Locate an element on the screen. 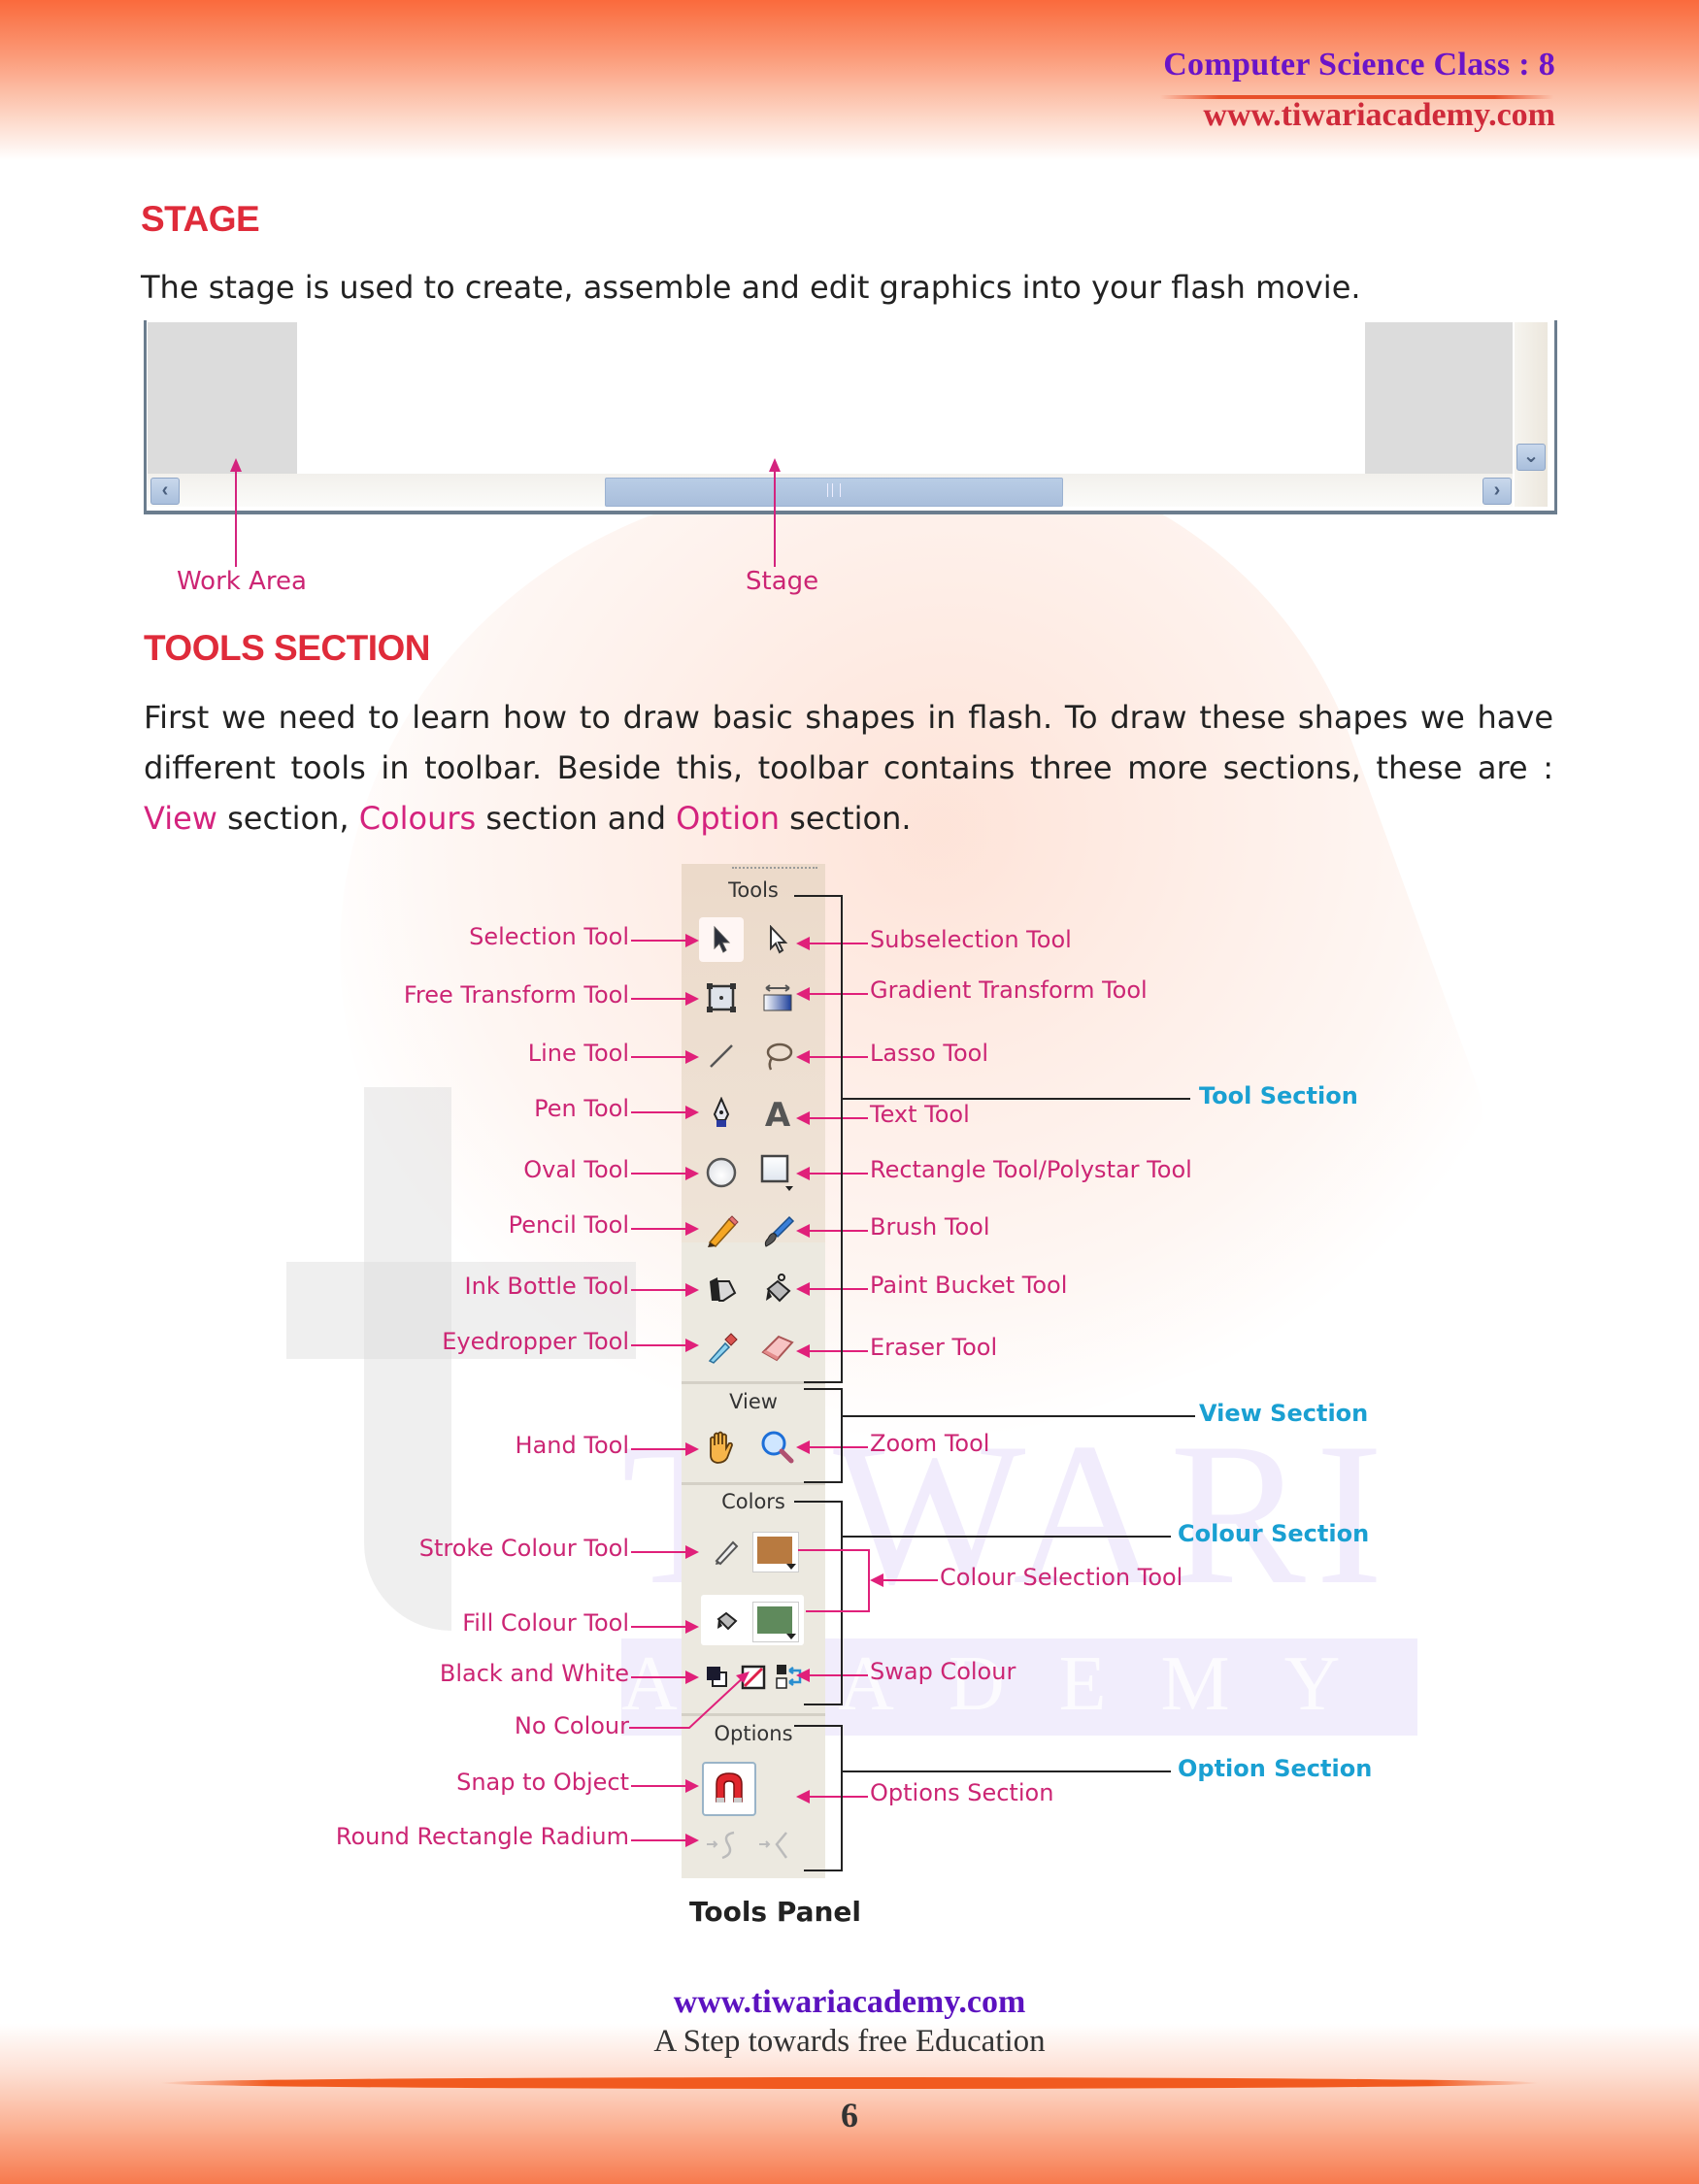 This screenshot has height=2184, width=1699. option-section-bracket is located at coordinates (842, 1797).